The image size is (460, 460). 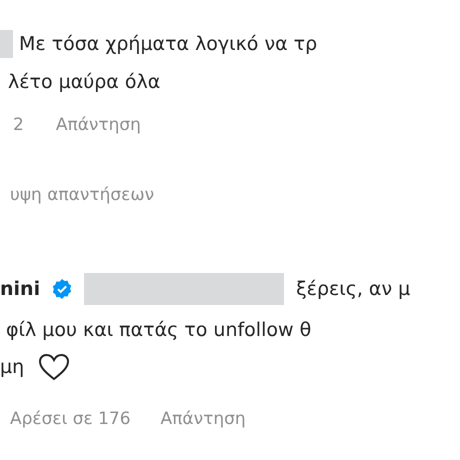 What do you see at coordinates (18, 125) in the screenshot?
I see `like-count: 2` at bounding box center [18, 125].